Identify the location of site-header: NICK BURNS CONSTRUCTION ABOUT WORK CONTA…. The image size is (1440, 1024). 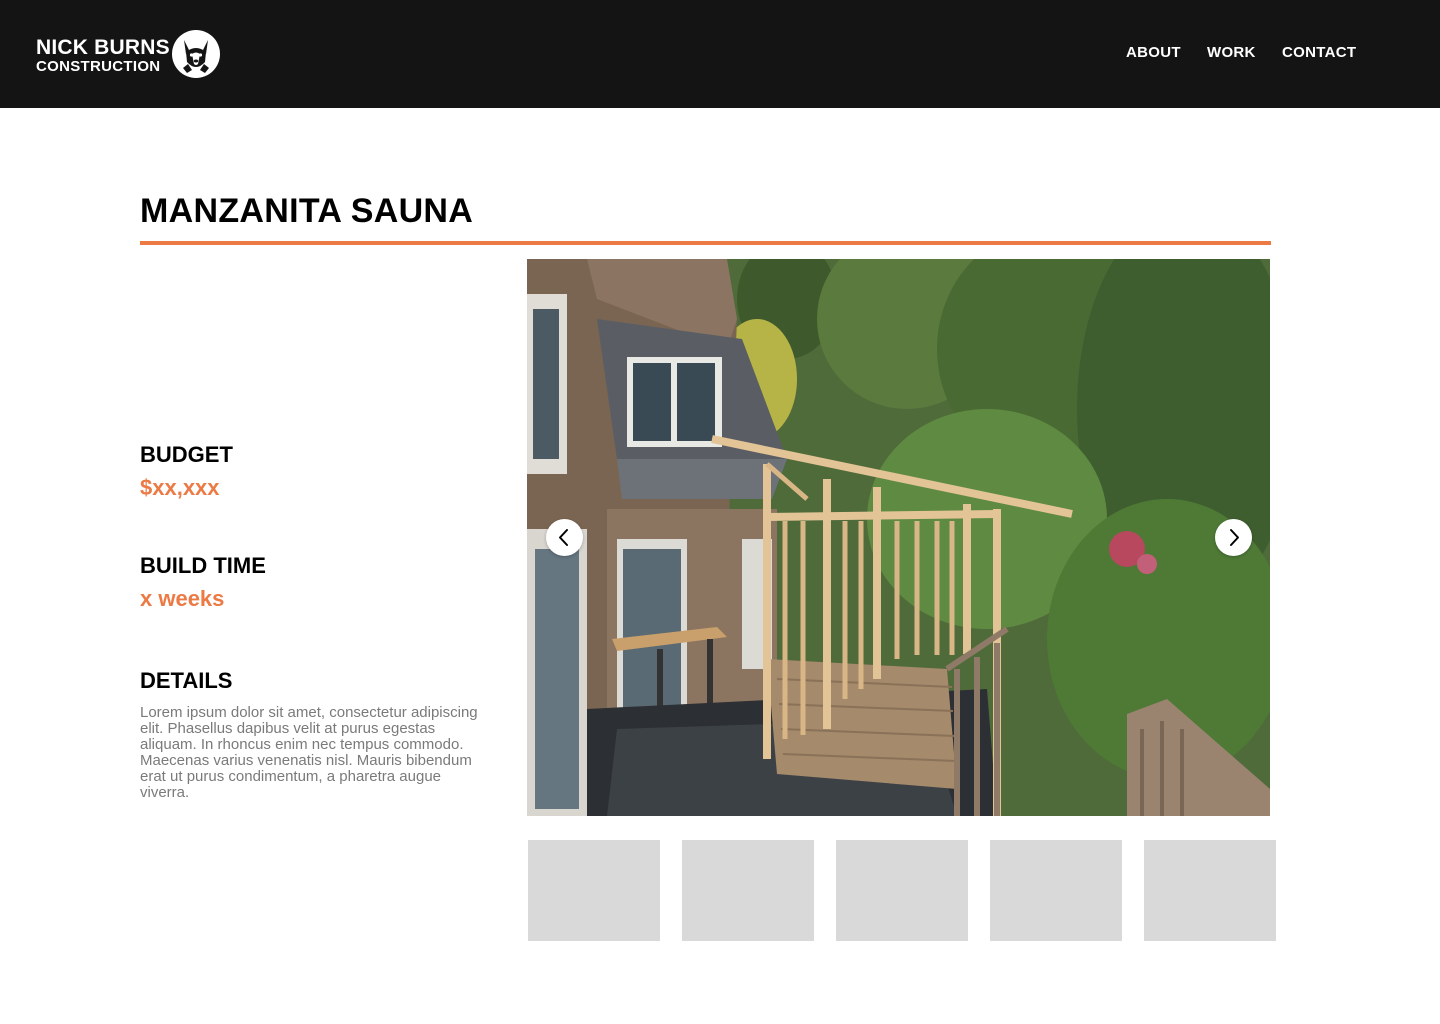
(720, 54).